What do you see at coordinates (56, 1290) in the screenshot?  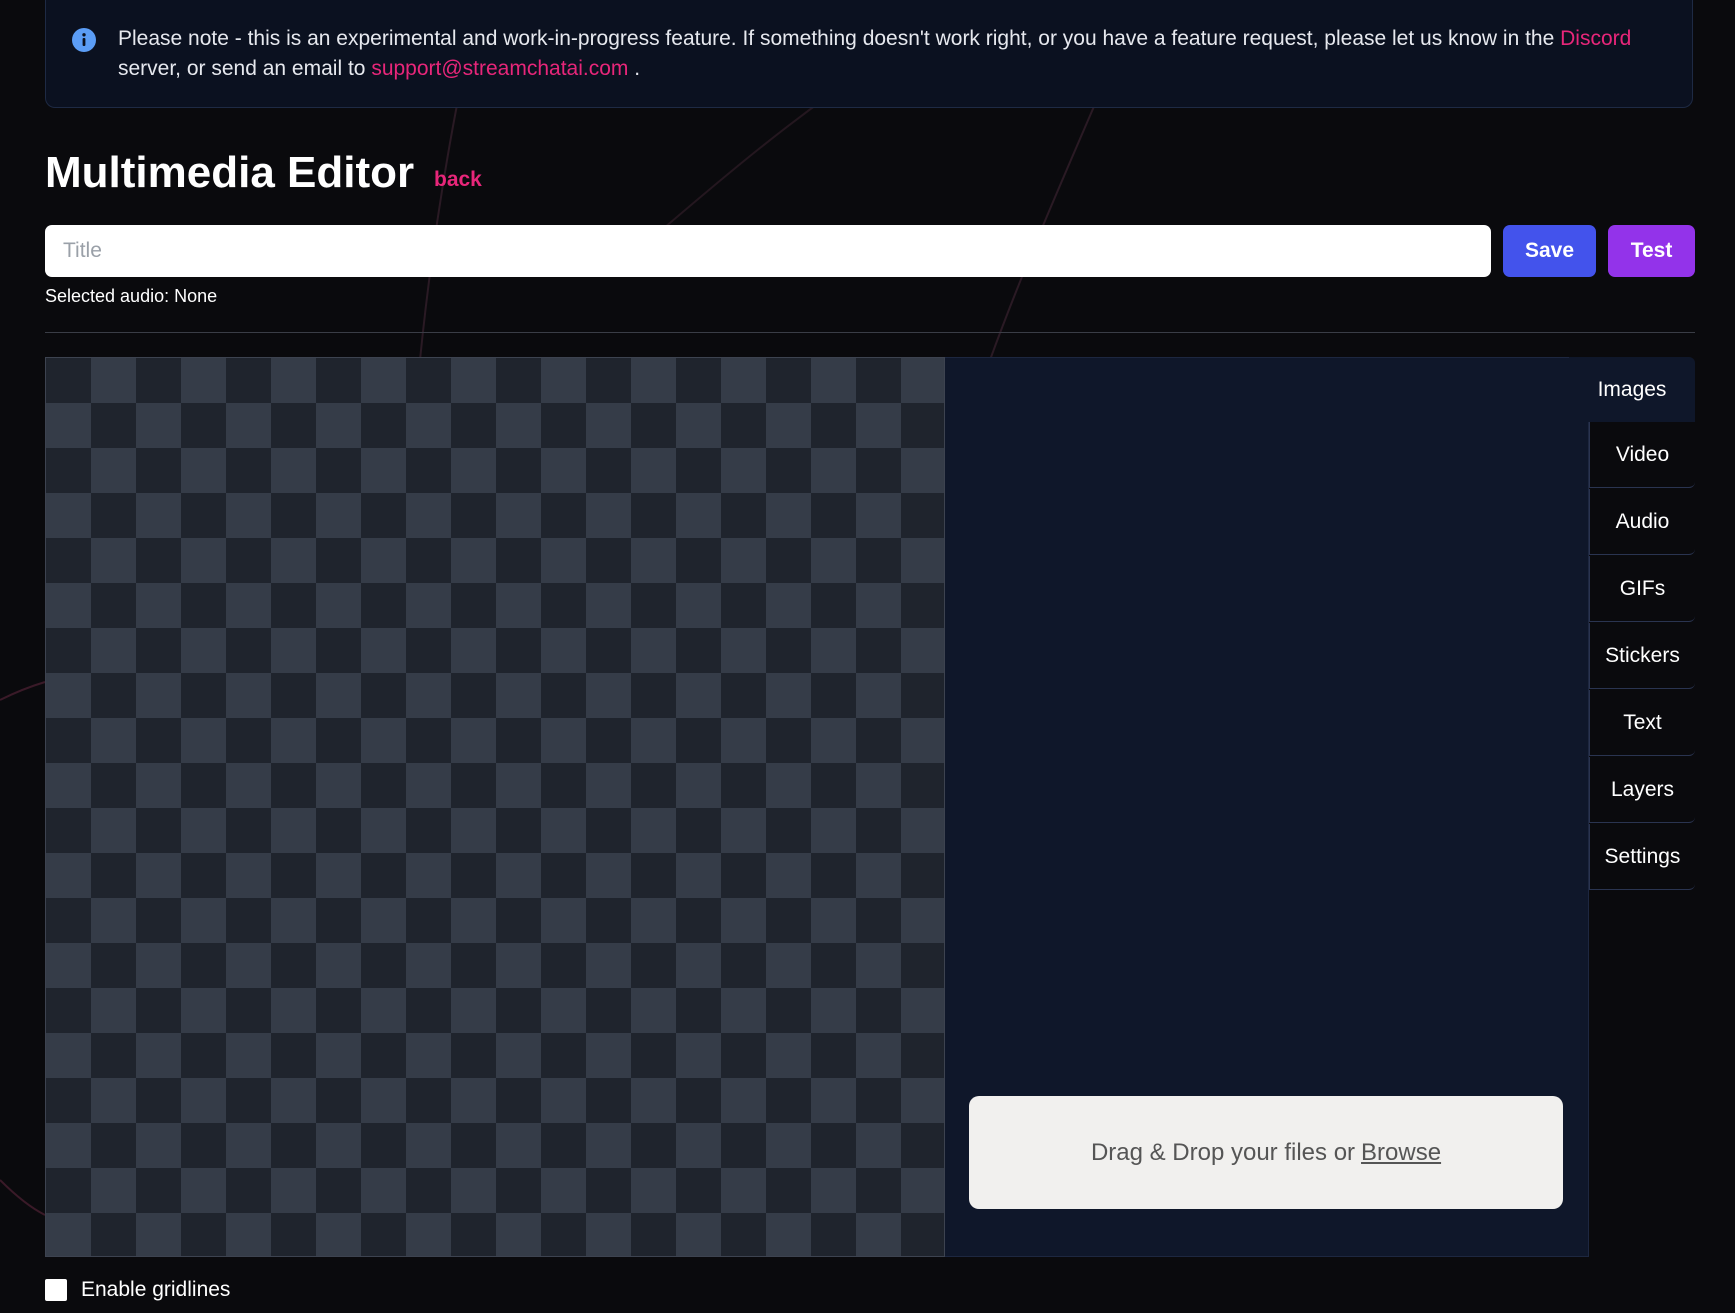 I see `gridlines-checkbox` at bounding box center [56, 1290].